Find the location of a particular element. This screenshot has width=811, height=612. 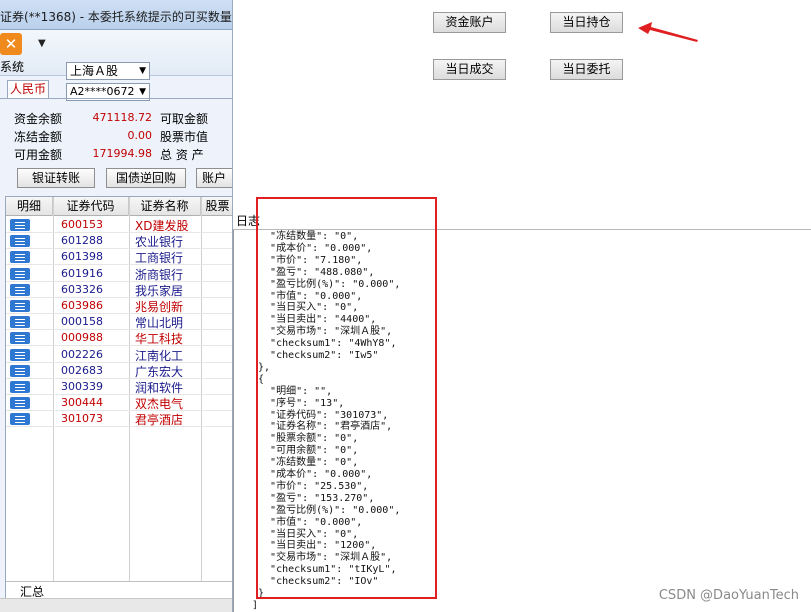

table-row: 300444 双杰电气 is located at coordinates (119, 403).